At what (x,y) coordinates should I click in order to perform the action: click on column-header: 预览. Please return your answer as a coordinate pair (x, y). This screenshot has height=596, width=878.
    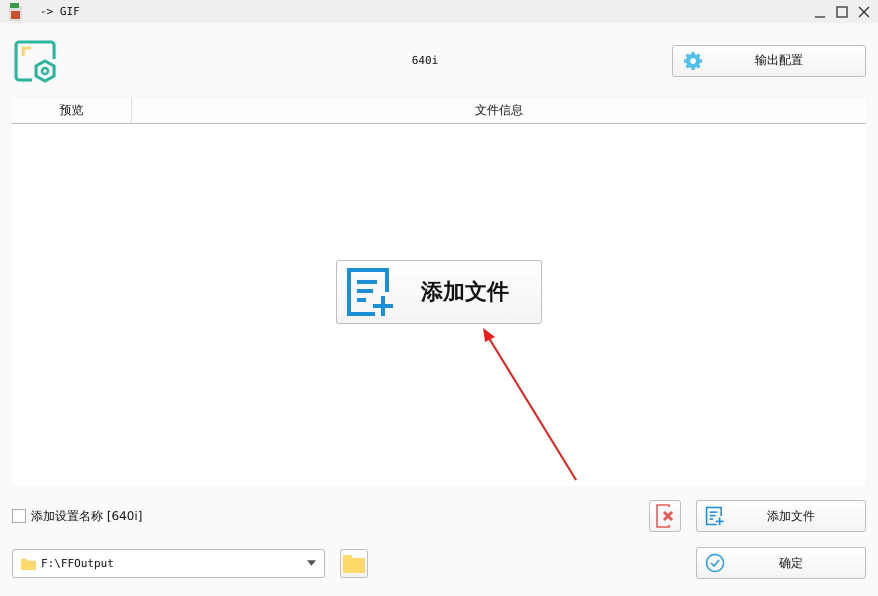
    Looking at the image, I should click on (72, 110).